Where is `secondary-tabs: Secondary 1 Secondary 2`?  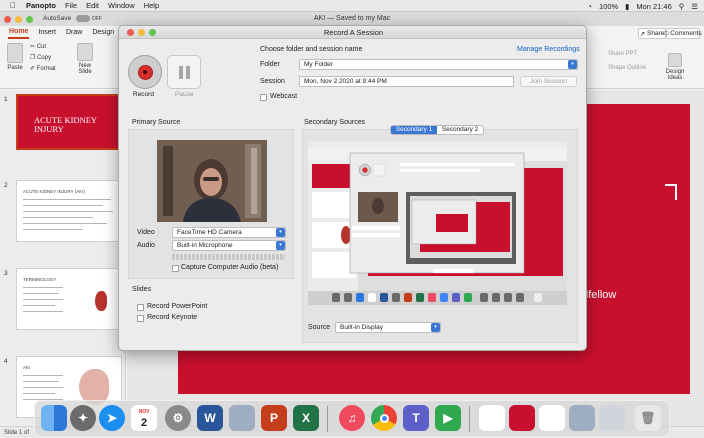 secondary-tabs: Secondary 1 Secondary 2 is located at coordinates (437, 130).